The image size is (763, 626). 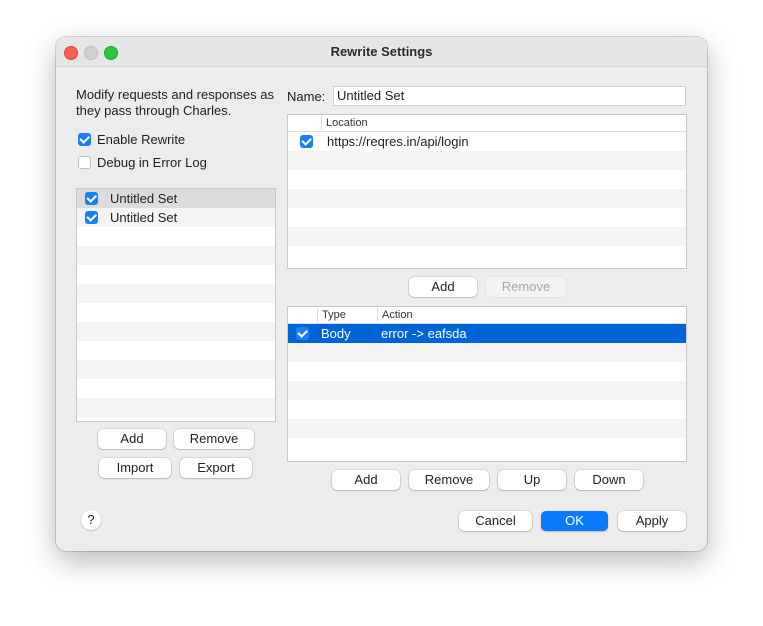 I want to click on window-title: Rewrite Settings, so click(x=381, y=51).